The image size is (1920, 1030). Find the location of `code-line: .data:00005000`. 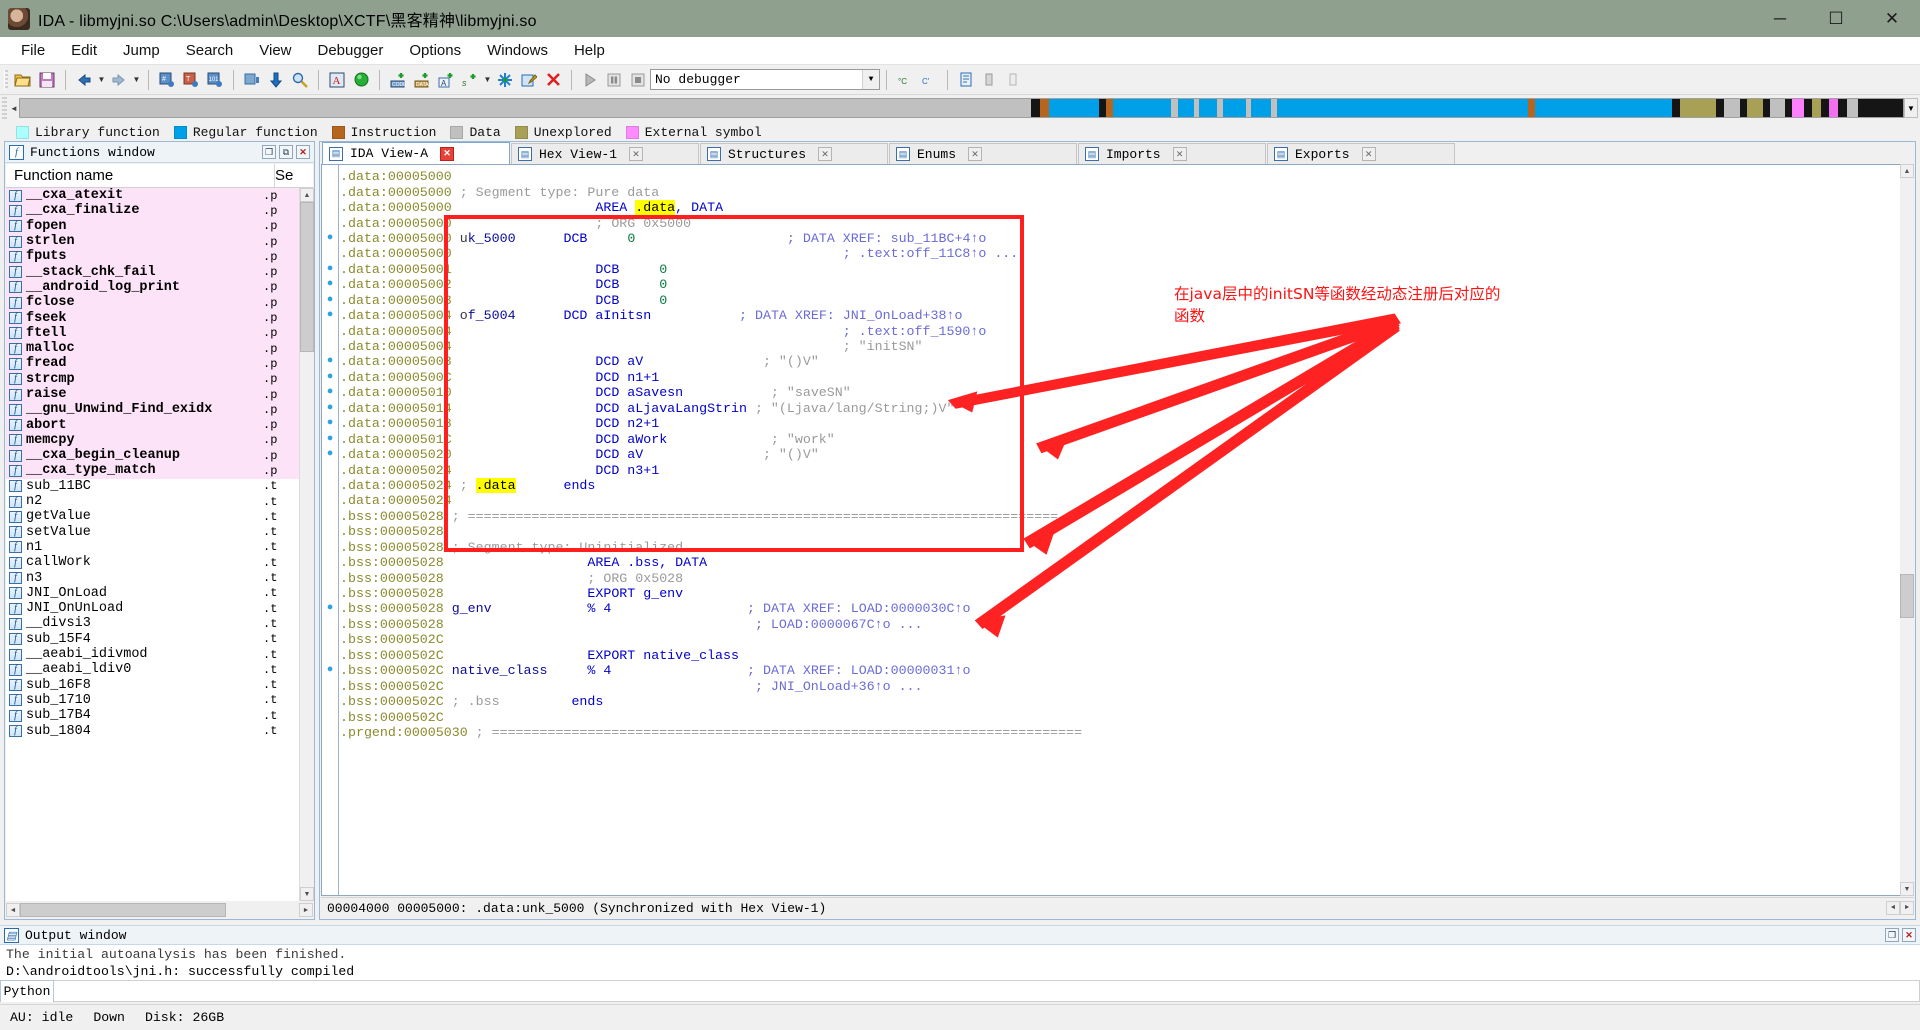

code-line: .data:00005000 is located at coordinates (1110, 176).